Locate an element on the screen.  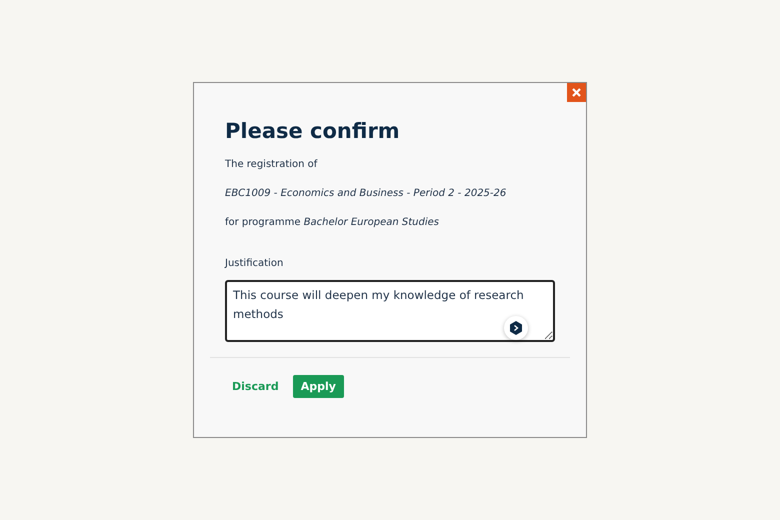
close-button is located at coordinates (576, 92).